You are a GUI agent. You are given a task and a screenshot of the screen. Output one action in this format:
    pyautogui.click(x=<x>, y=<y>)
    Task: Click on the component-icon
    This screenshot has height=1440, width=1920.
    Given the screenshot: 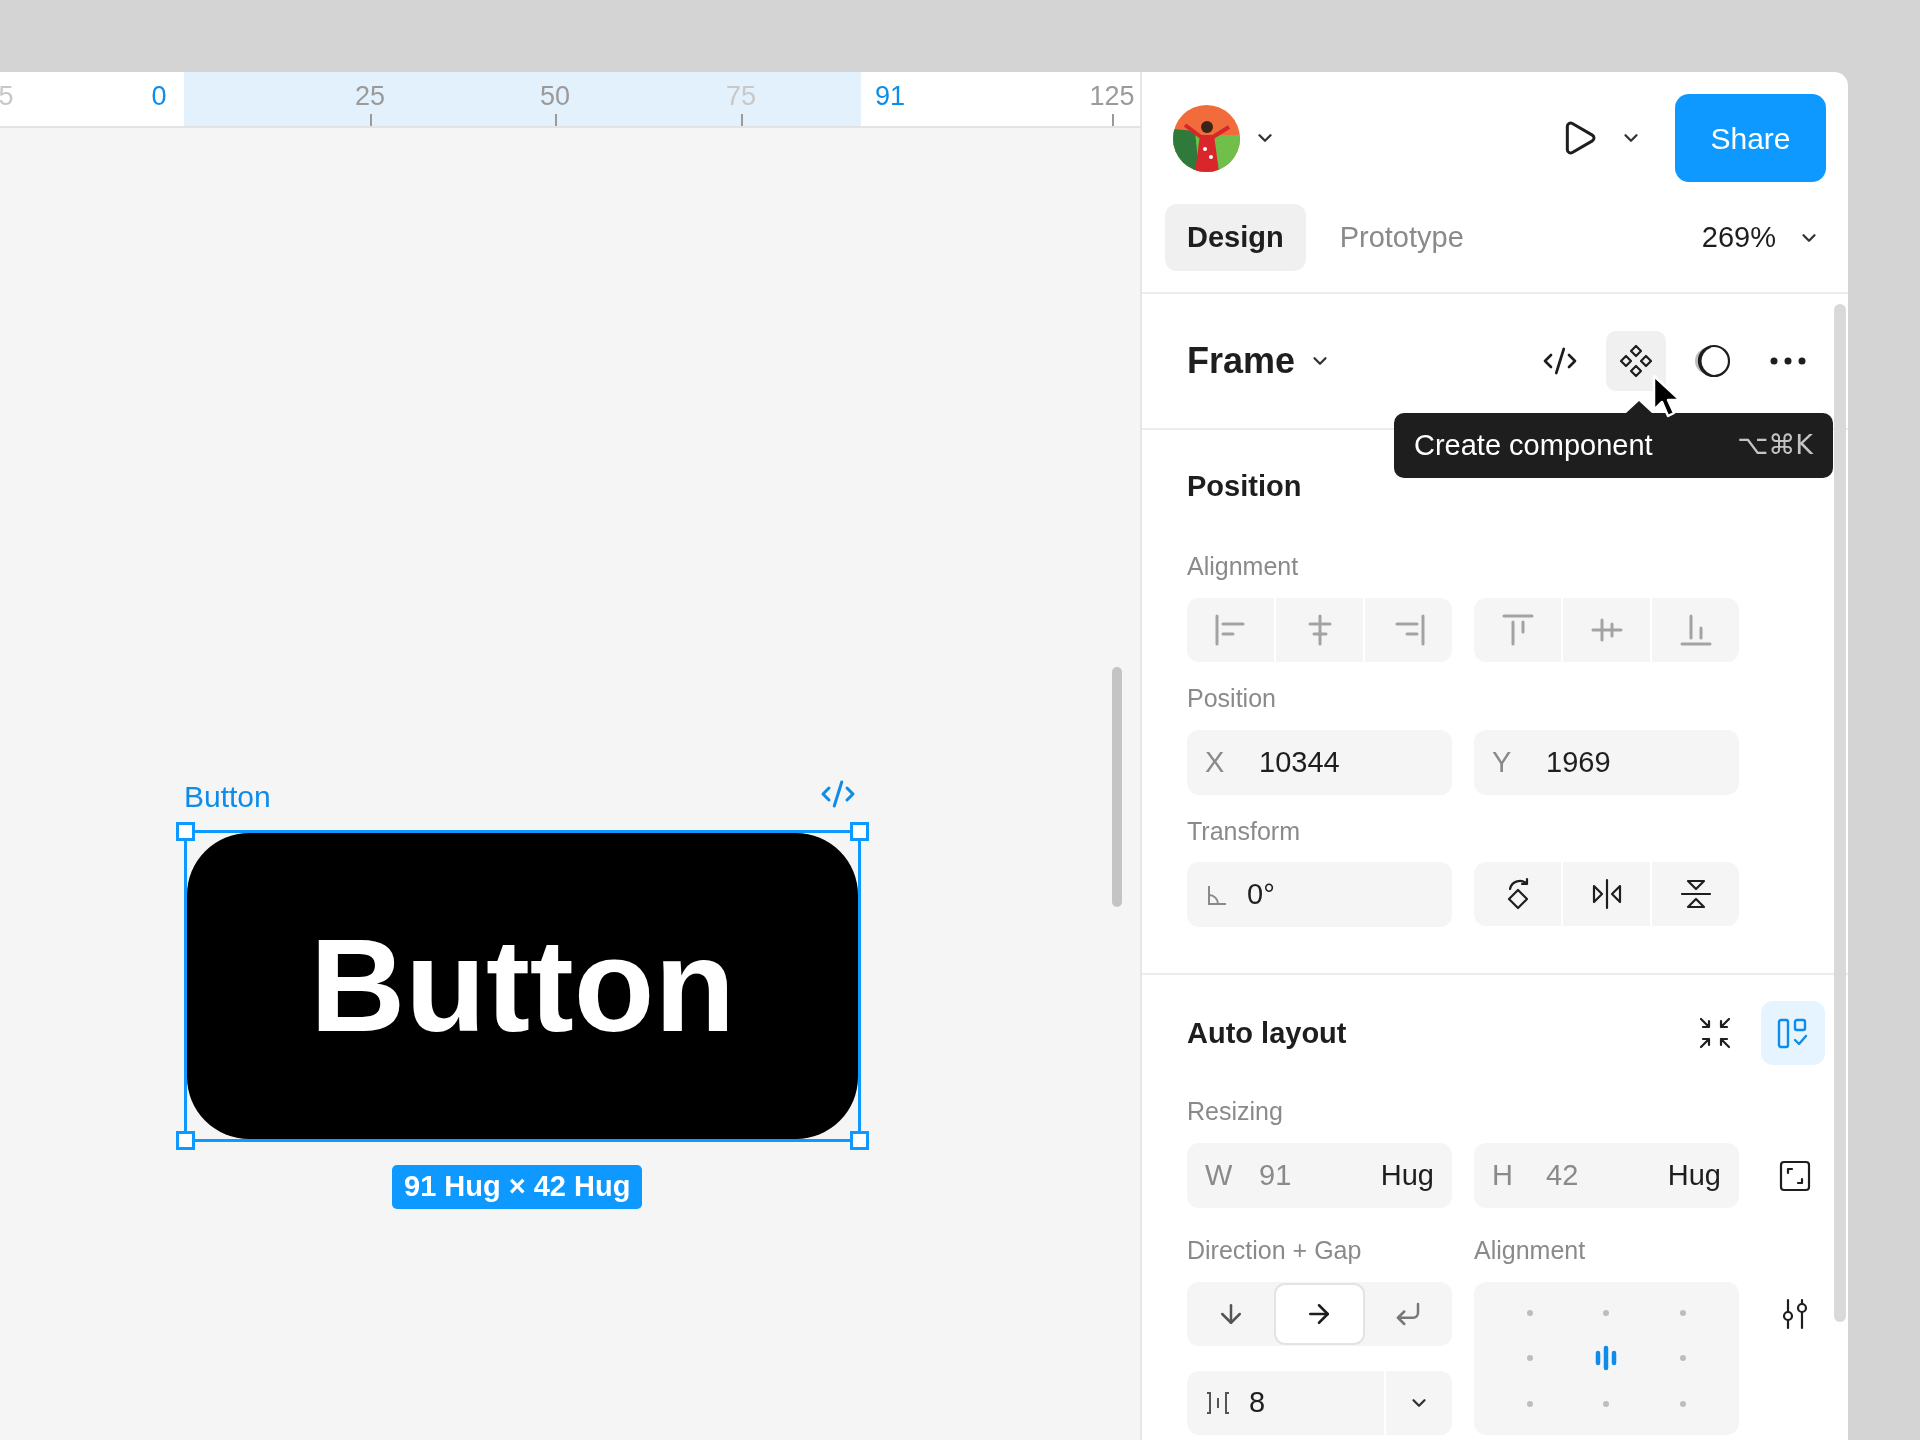 What is the action you would take?
    pyautogui.click(x=1636, y=361)
    